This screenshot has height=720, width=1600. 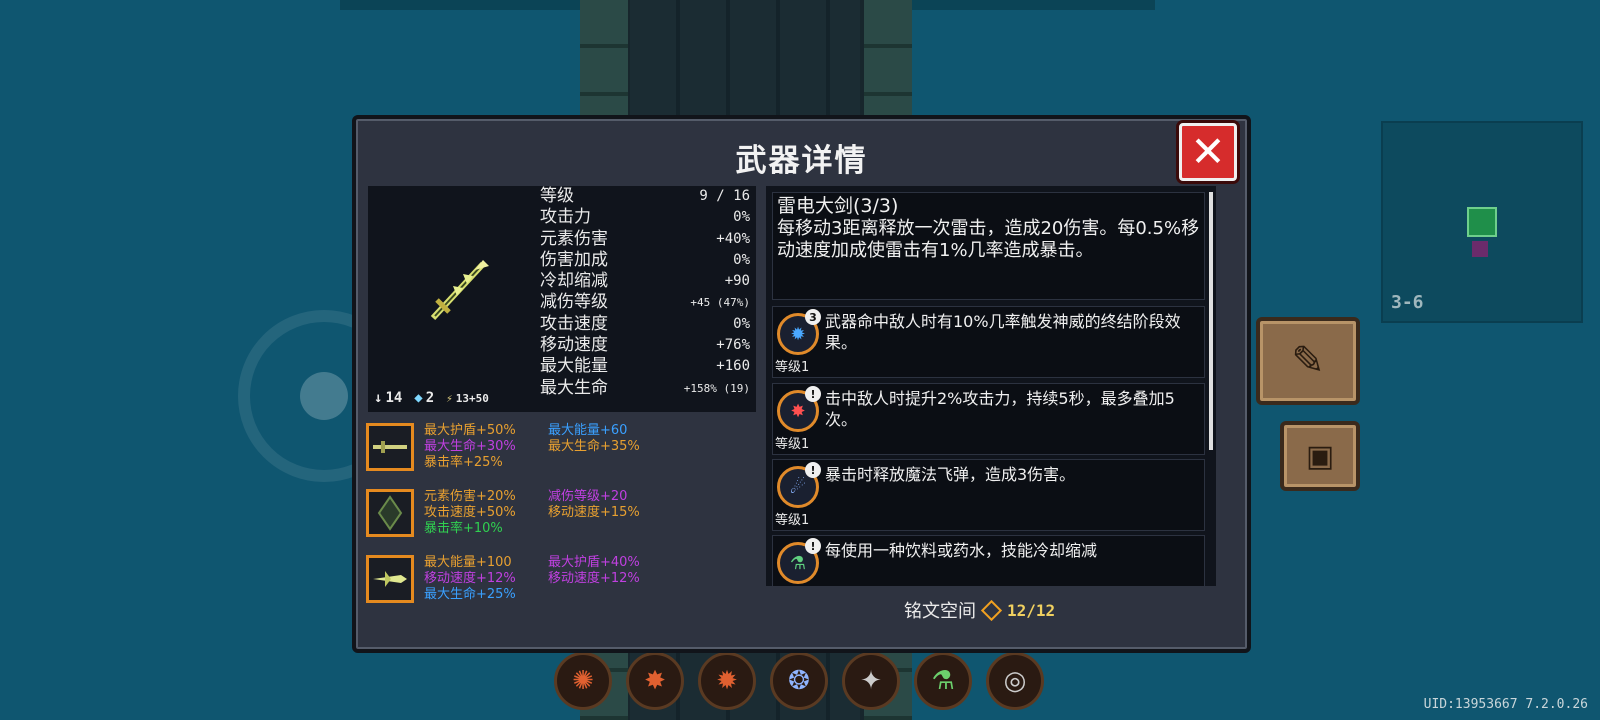 I want to click on stat-row: 最大能量 +160, so click(x=647, y=366).